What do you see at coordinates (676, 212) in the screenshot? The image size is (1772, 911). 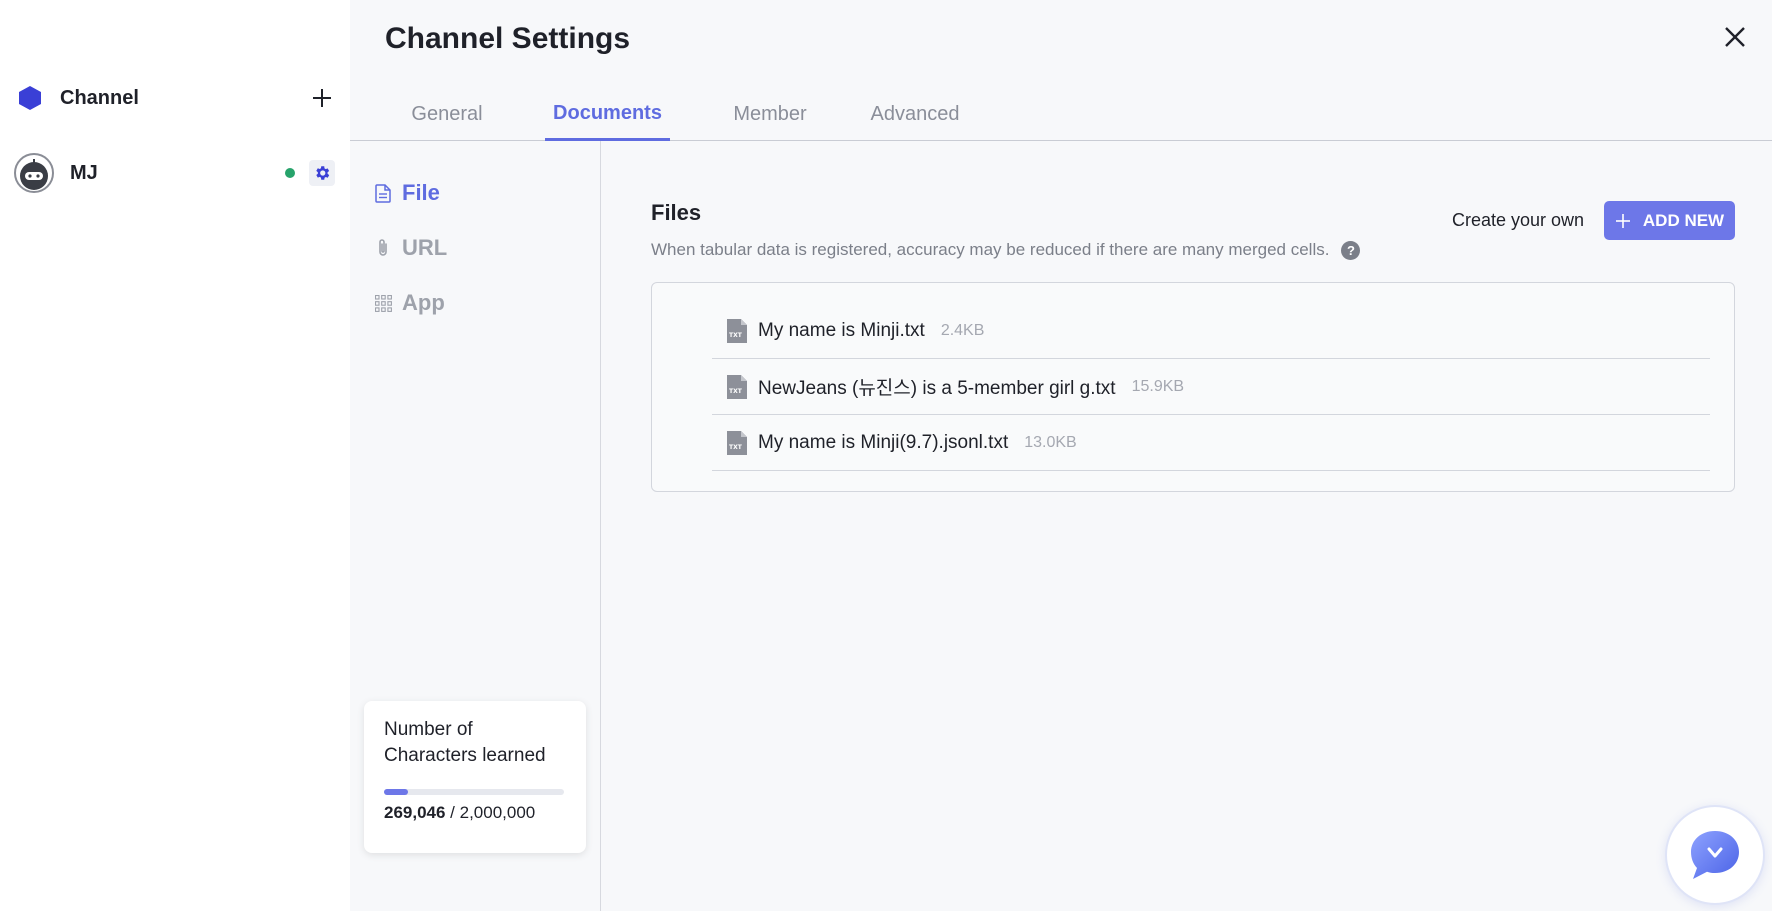 I see `files-heading: Files` at bounding box center [676, 212].